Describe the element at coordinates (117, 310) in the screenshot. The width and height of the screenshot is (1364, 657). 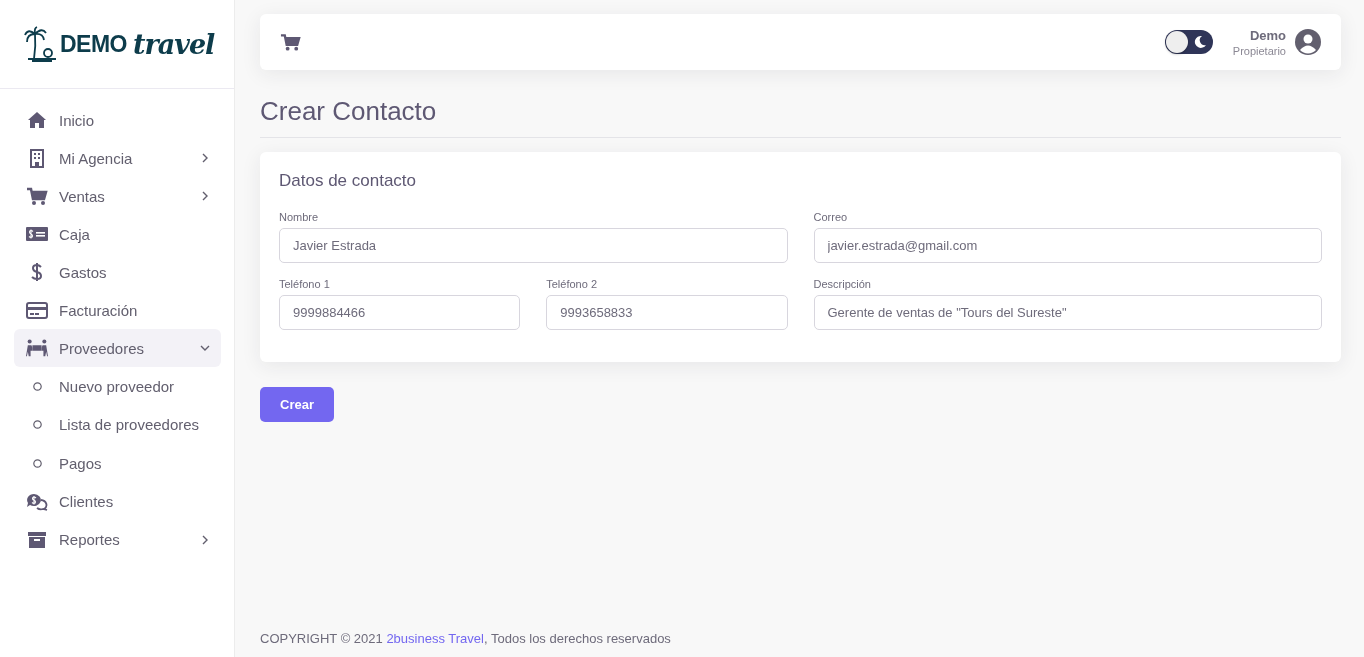
I see `sidebar-item: Facturación` at that location.